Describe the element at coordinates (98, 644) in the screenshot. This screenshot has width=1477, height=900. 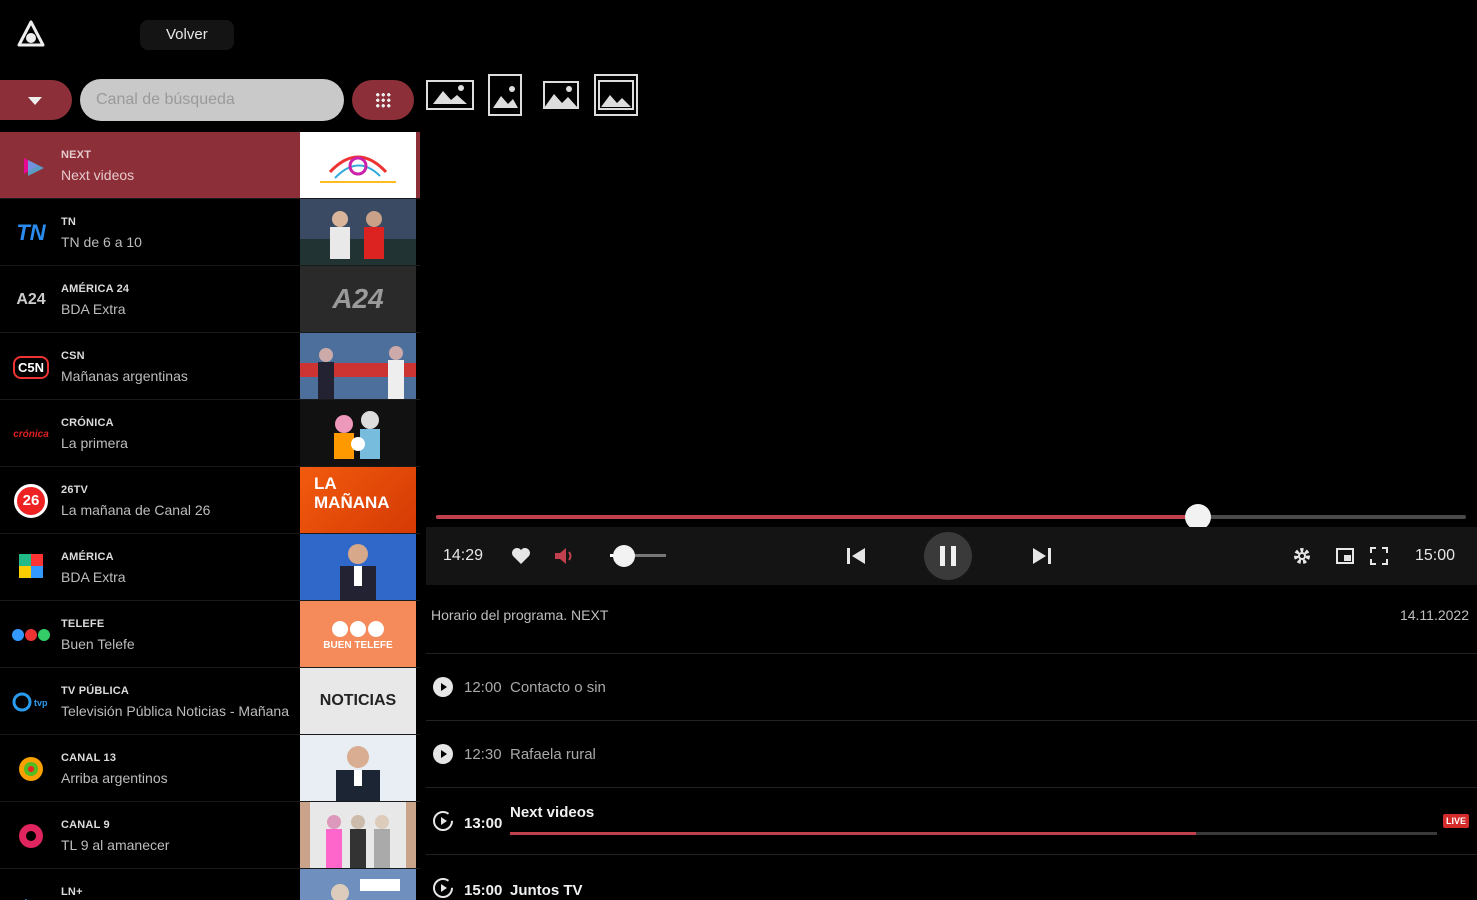
I see `channel-show: Buen Telefe` at that location.